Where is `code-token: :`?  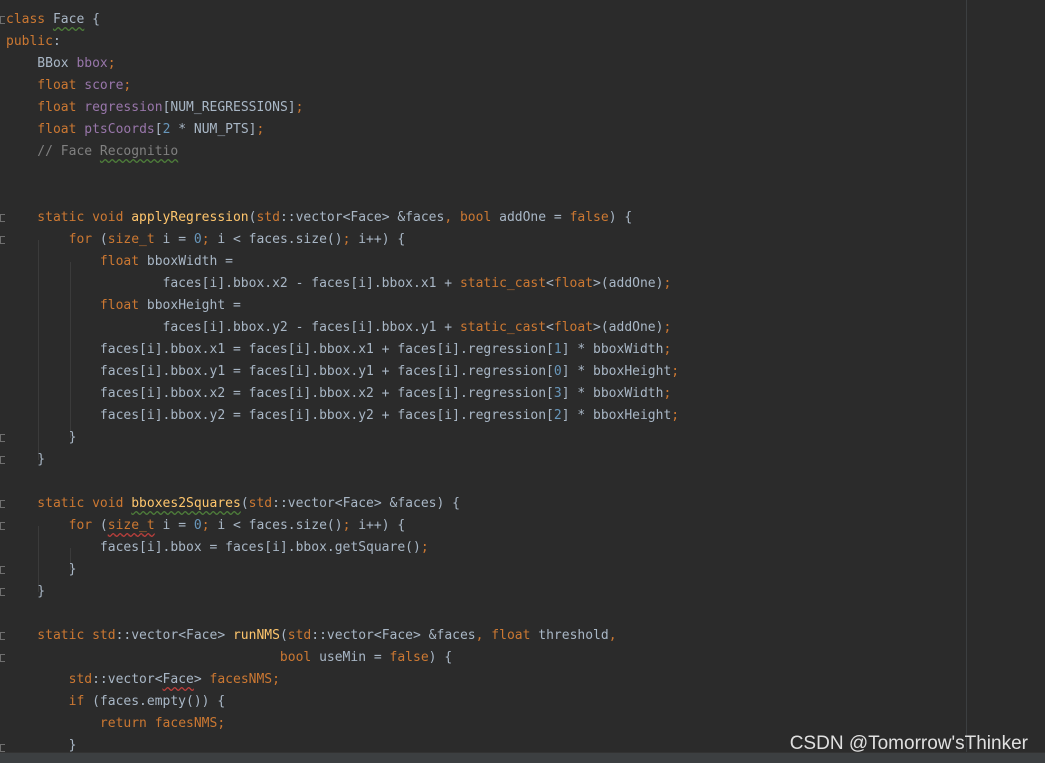
code-token: : is located at coordinates (56, 41).